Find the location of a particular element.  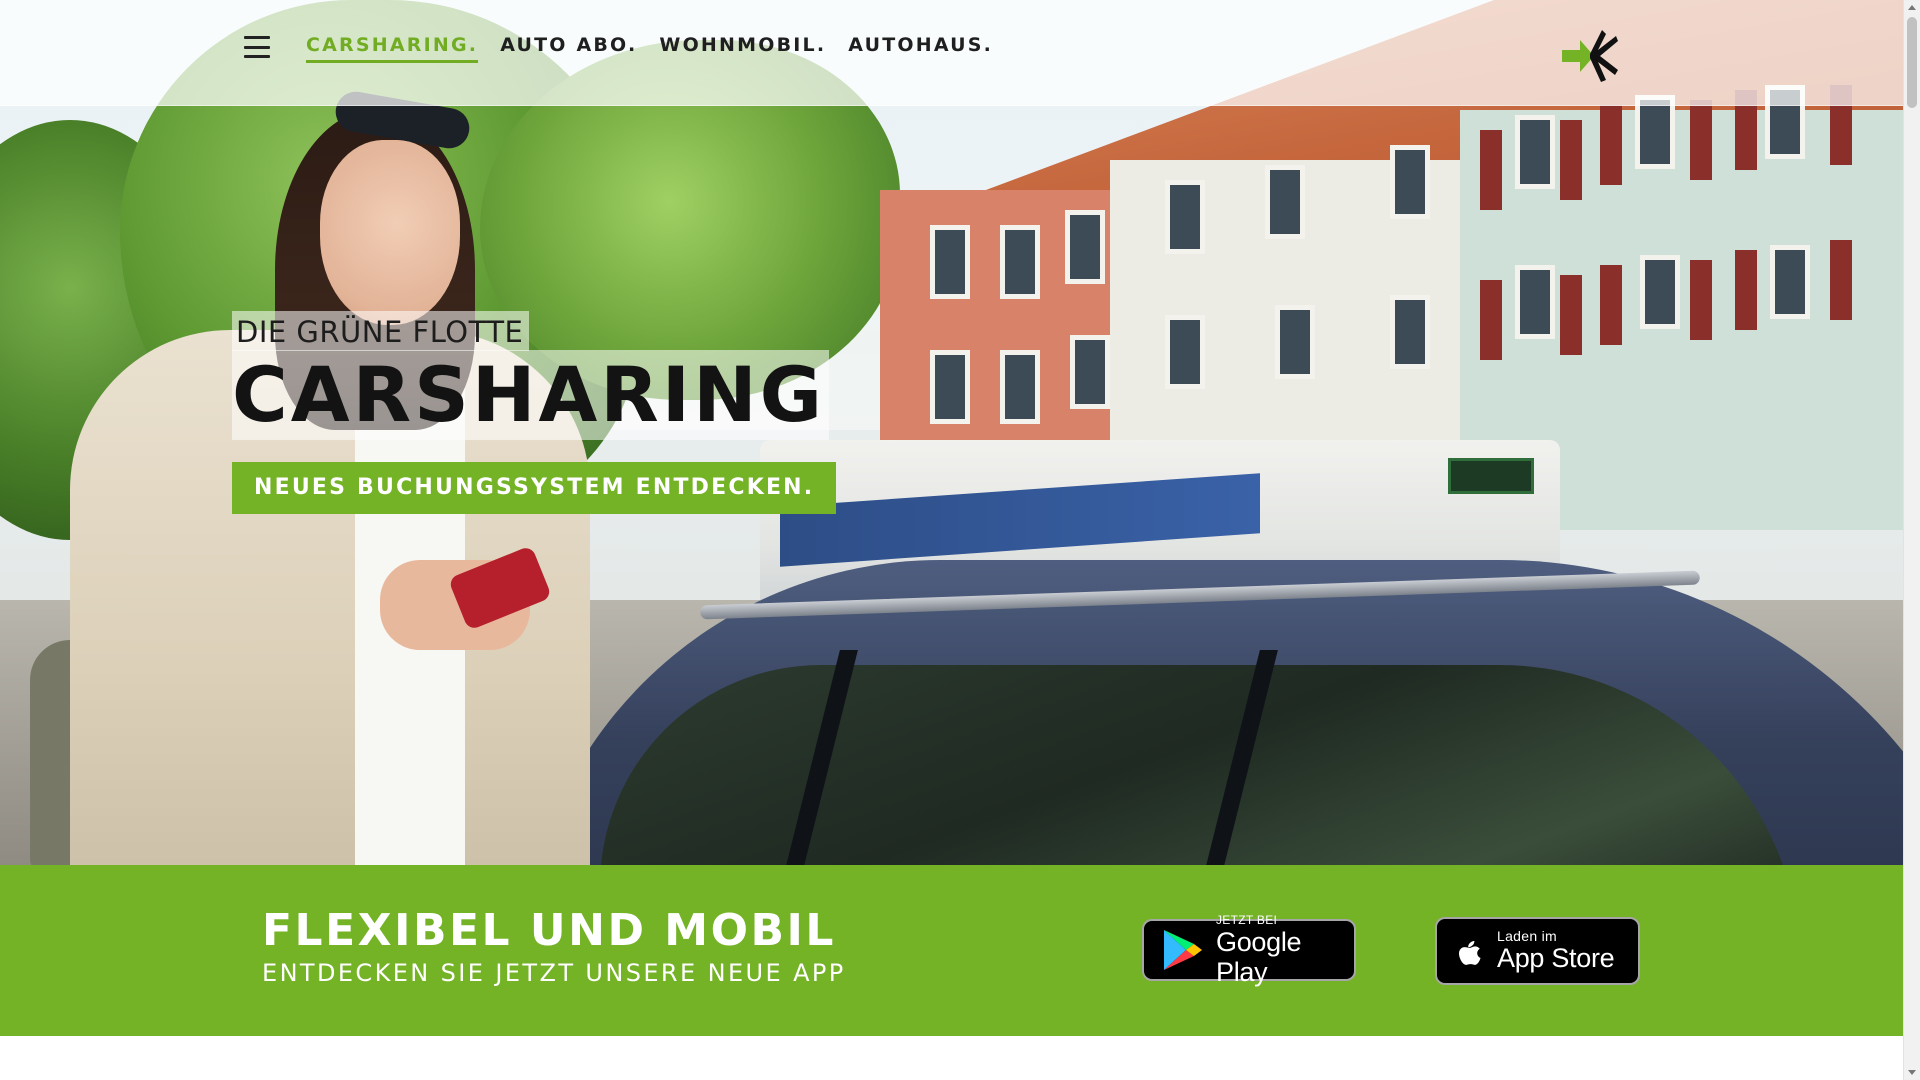

google-play-button: JETZT BEI Google Play is located at coordinates (1249, 950).